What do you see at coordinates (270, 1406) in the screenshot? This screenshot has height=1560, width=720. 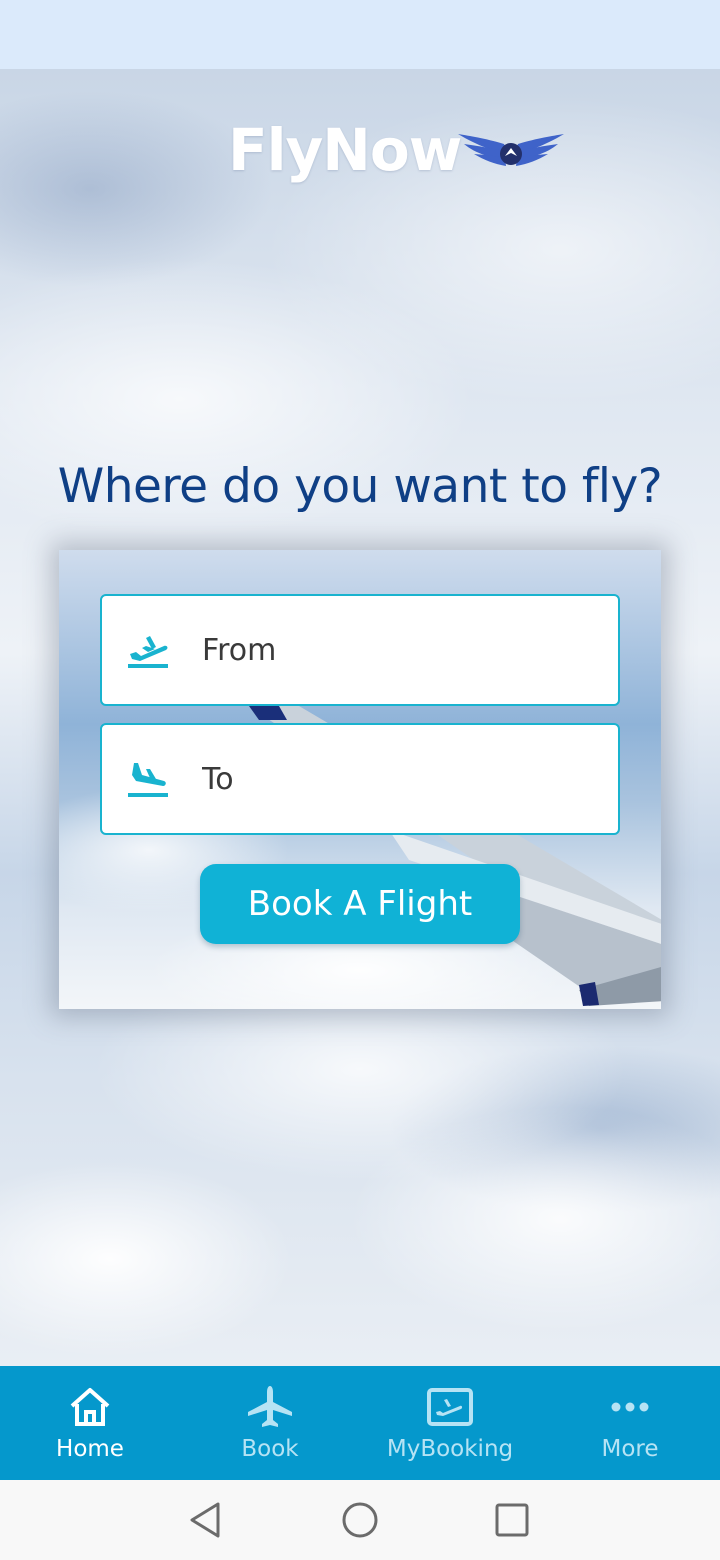 I see `airplane-icon` at bounding box center [270, 1406].